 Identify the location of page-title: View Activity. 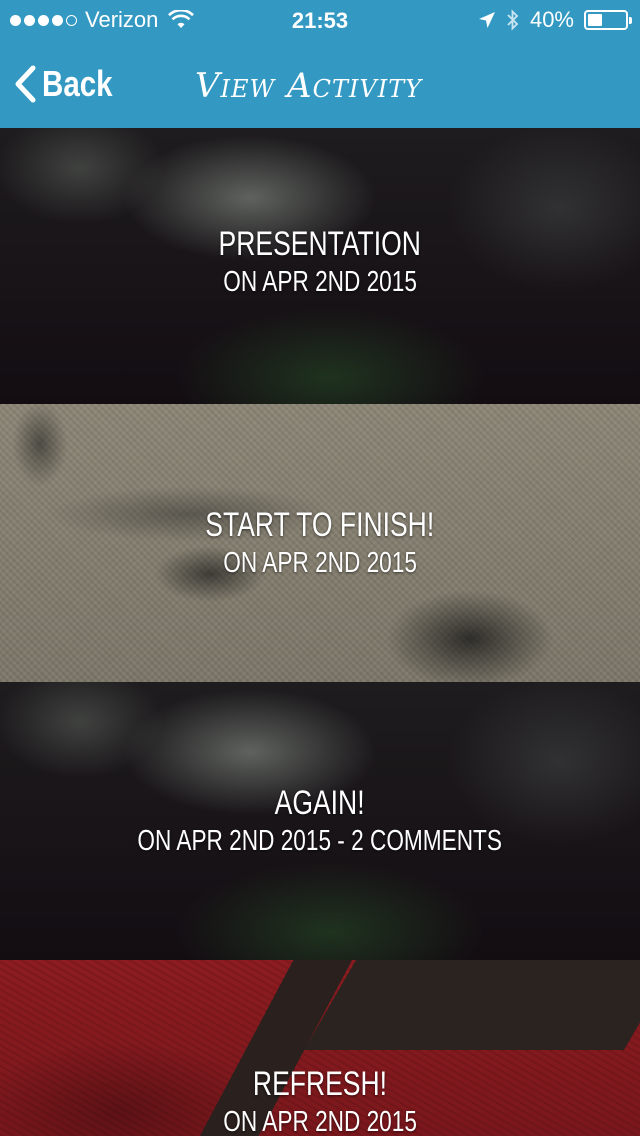
(309, 86).